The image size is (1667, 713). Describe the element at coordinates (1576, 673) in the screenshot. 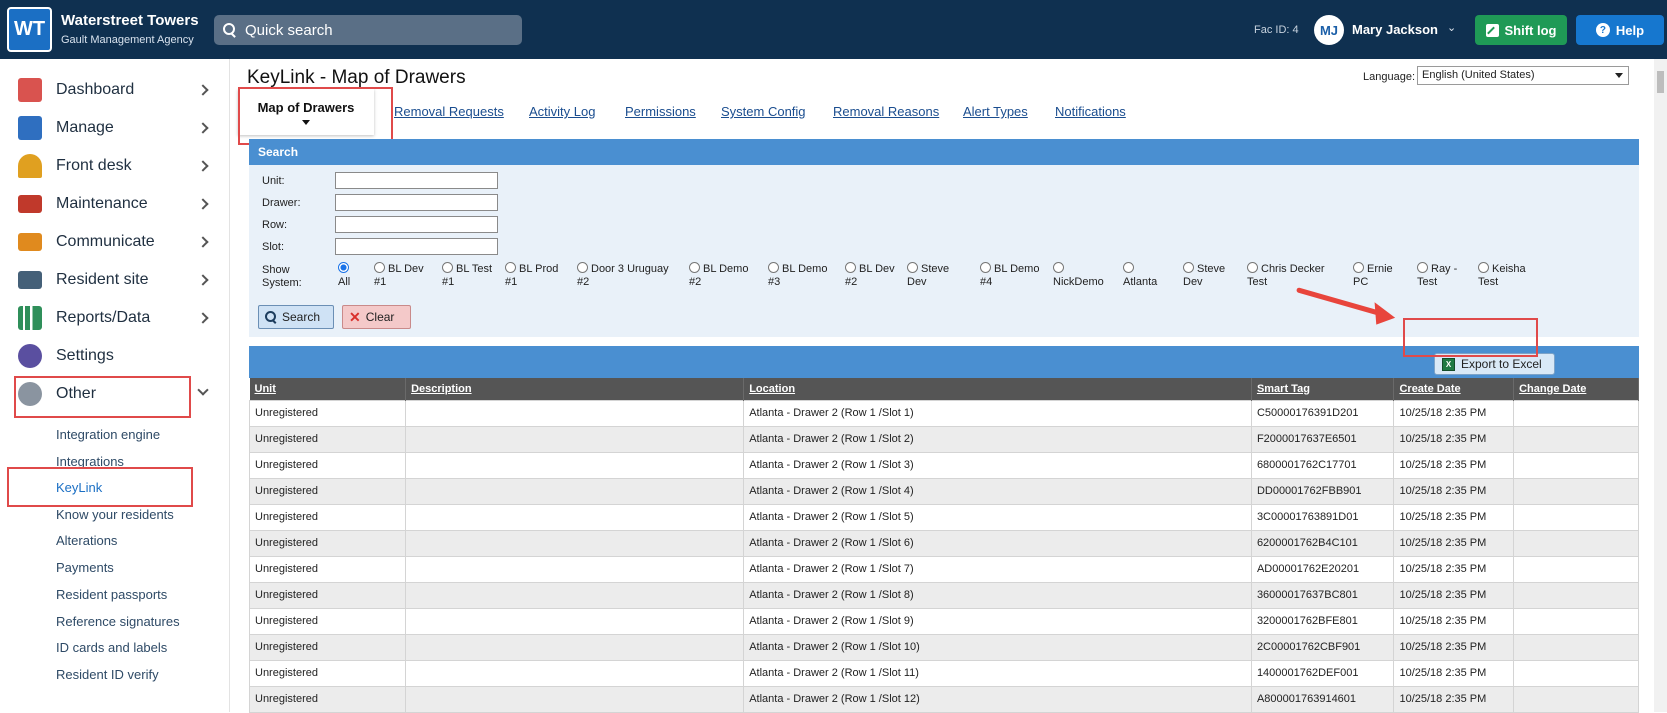

I see `table-cell` at that location.